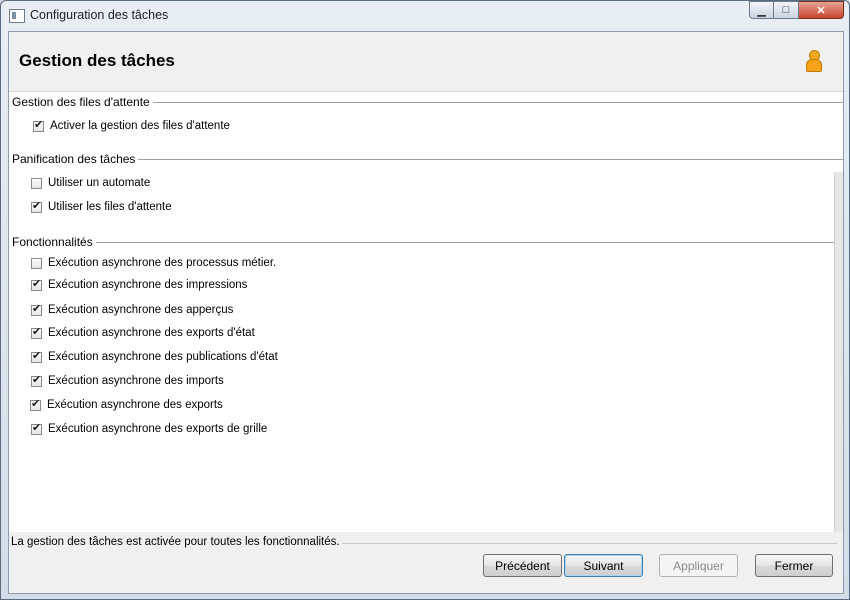  Describe the element at coordinates (135, 405) in the screenshot. I see `checkbox-label: Exécution asynchrone des exports` at that location.